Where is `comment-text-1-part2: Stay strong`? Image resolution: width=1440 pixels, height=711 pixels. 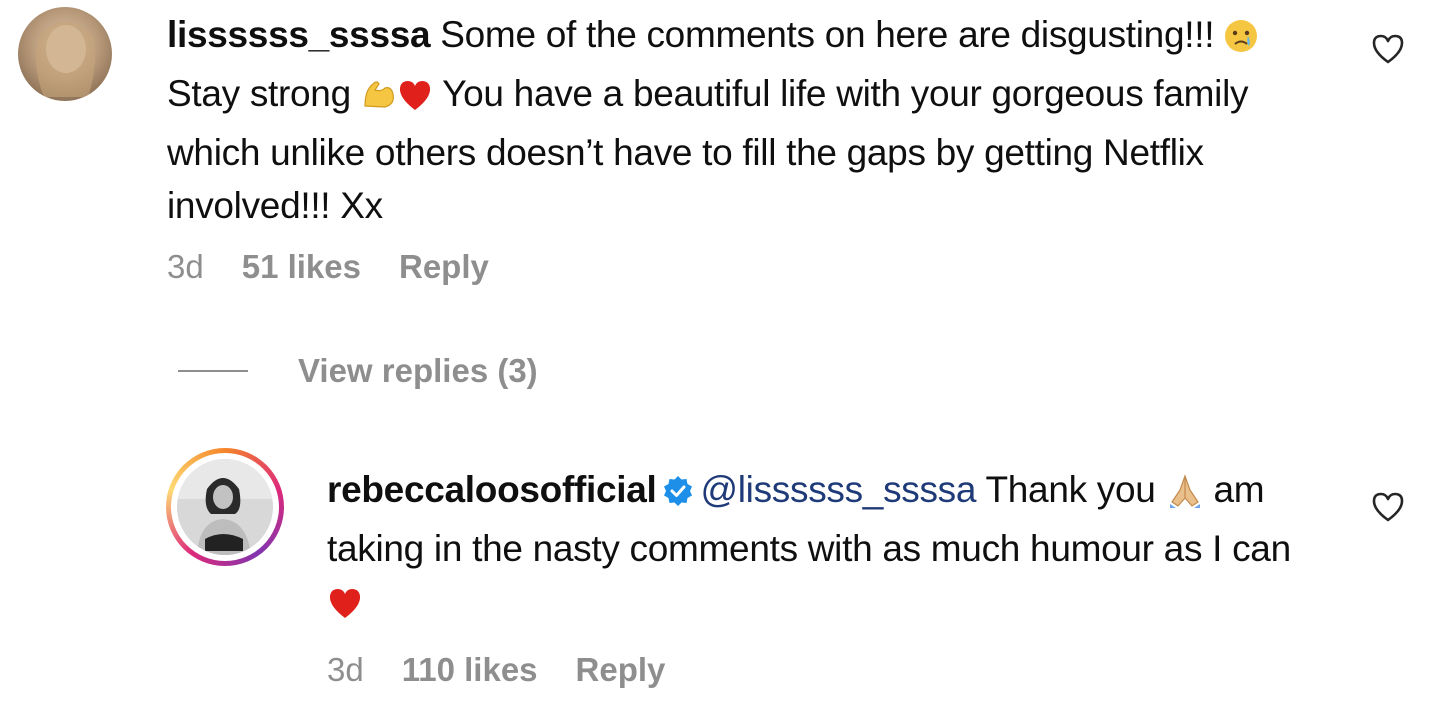
comment-text-1-part2: Stay strong is located at coordinates (264, 93).